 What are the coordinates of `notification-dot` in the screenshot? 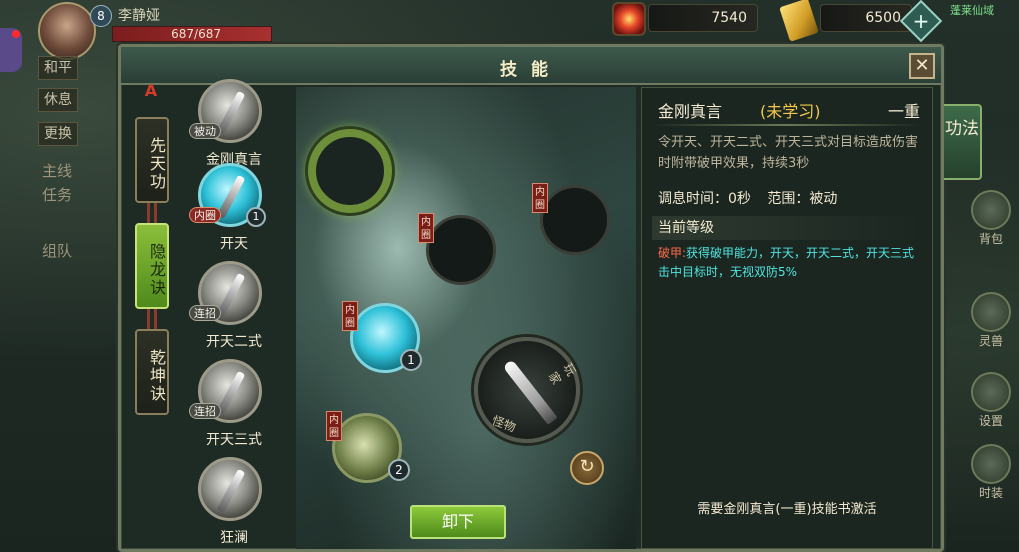 It's located at (16, 34).